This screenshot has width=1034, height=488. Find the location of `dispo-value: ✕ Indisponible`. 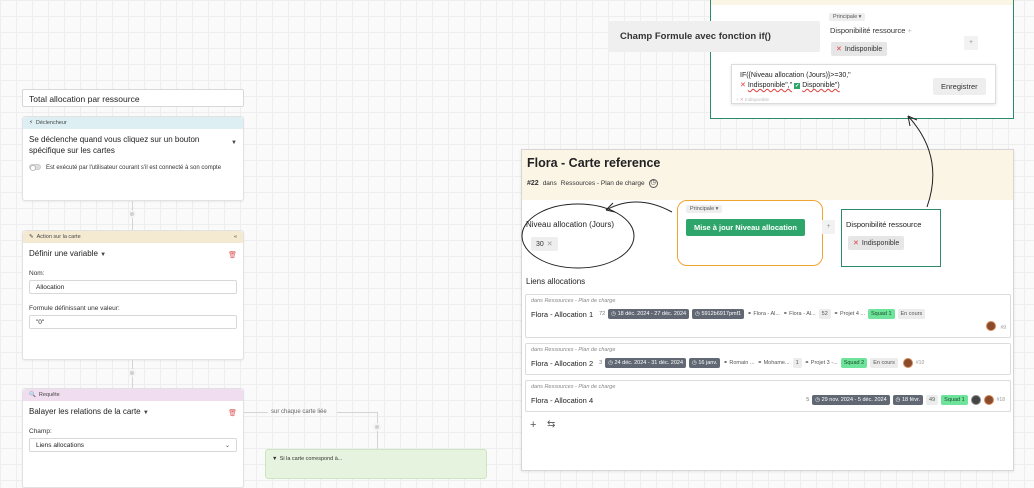

dispo-value: ✕ Indisponible is located at coordinates (876, 243).